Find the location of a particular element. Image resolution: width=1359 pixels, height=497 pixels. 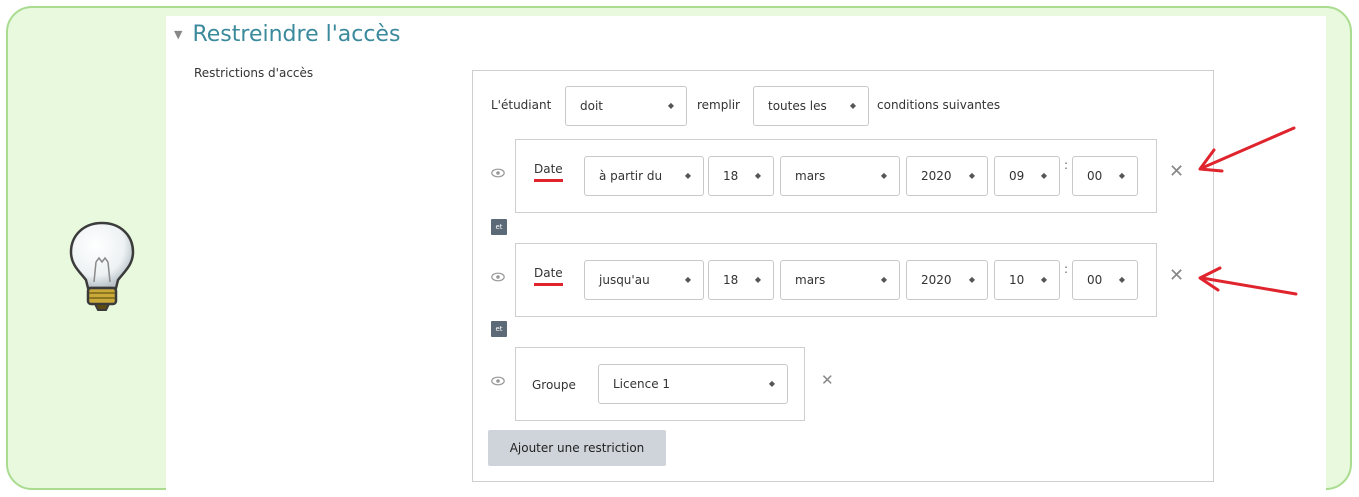

add-restriction-button: Ajouter une restriction is located at coordinates (577, 448).